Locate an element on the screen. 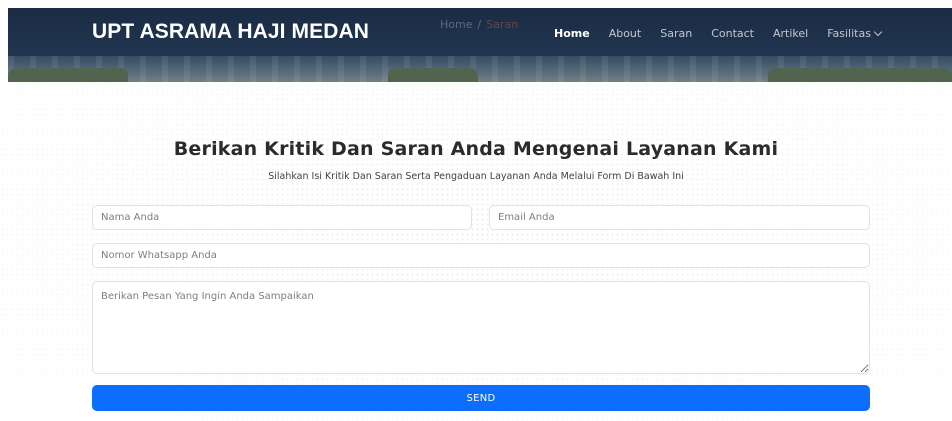 This screenshot has width=952, height=421. nav-item-contact: Contact is located at coordinates (732, 33).